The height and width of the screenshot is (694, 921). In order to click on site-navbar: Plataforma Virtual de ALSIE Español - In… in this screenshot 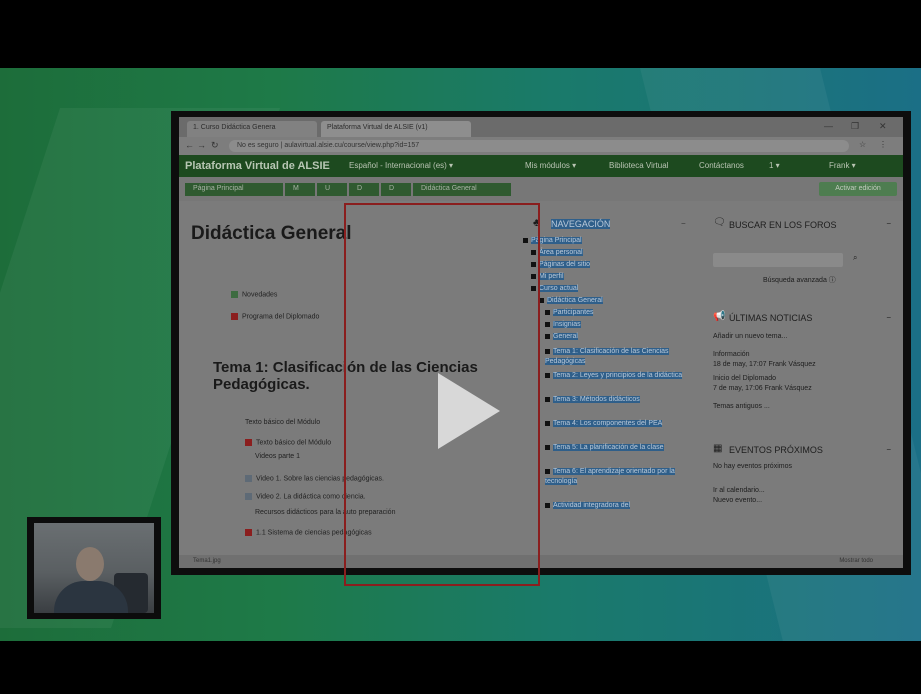, I will do `click(541, 166)`.